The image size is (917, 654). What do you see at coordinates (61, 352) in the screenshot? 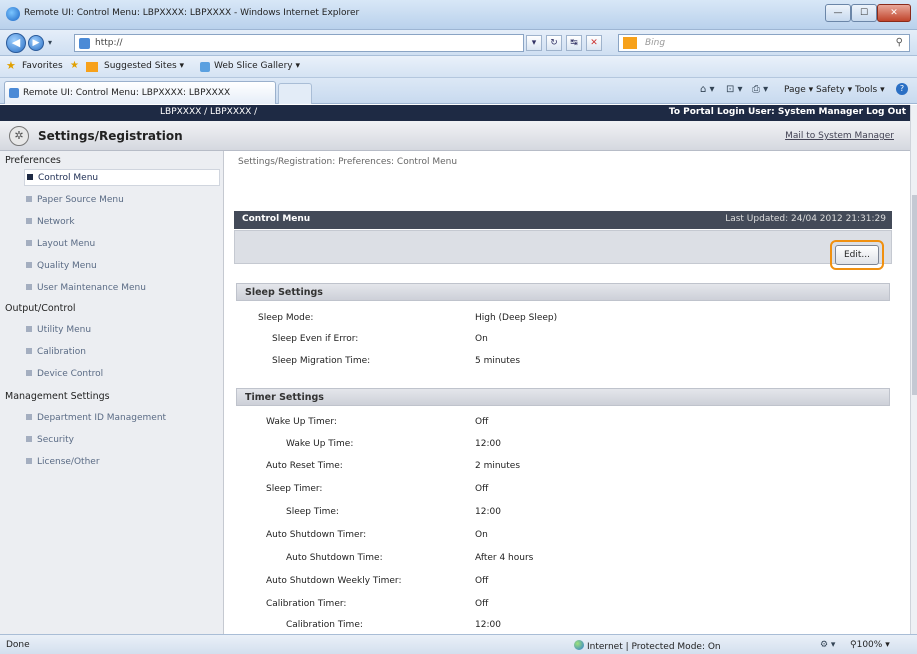
I see `sidebar-item-label: Calibration` at bounding box center [61, 352].